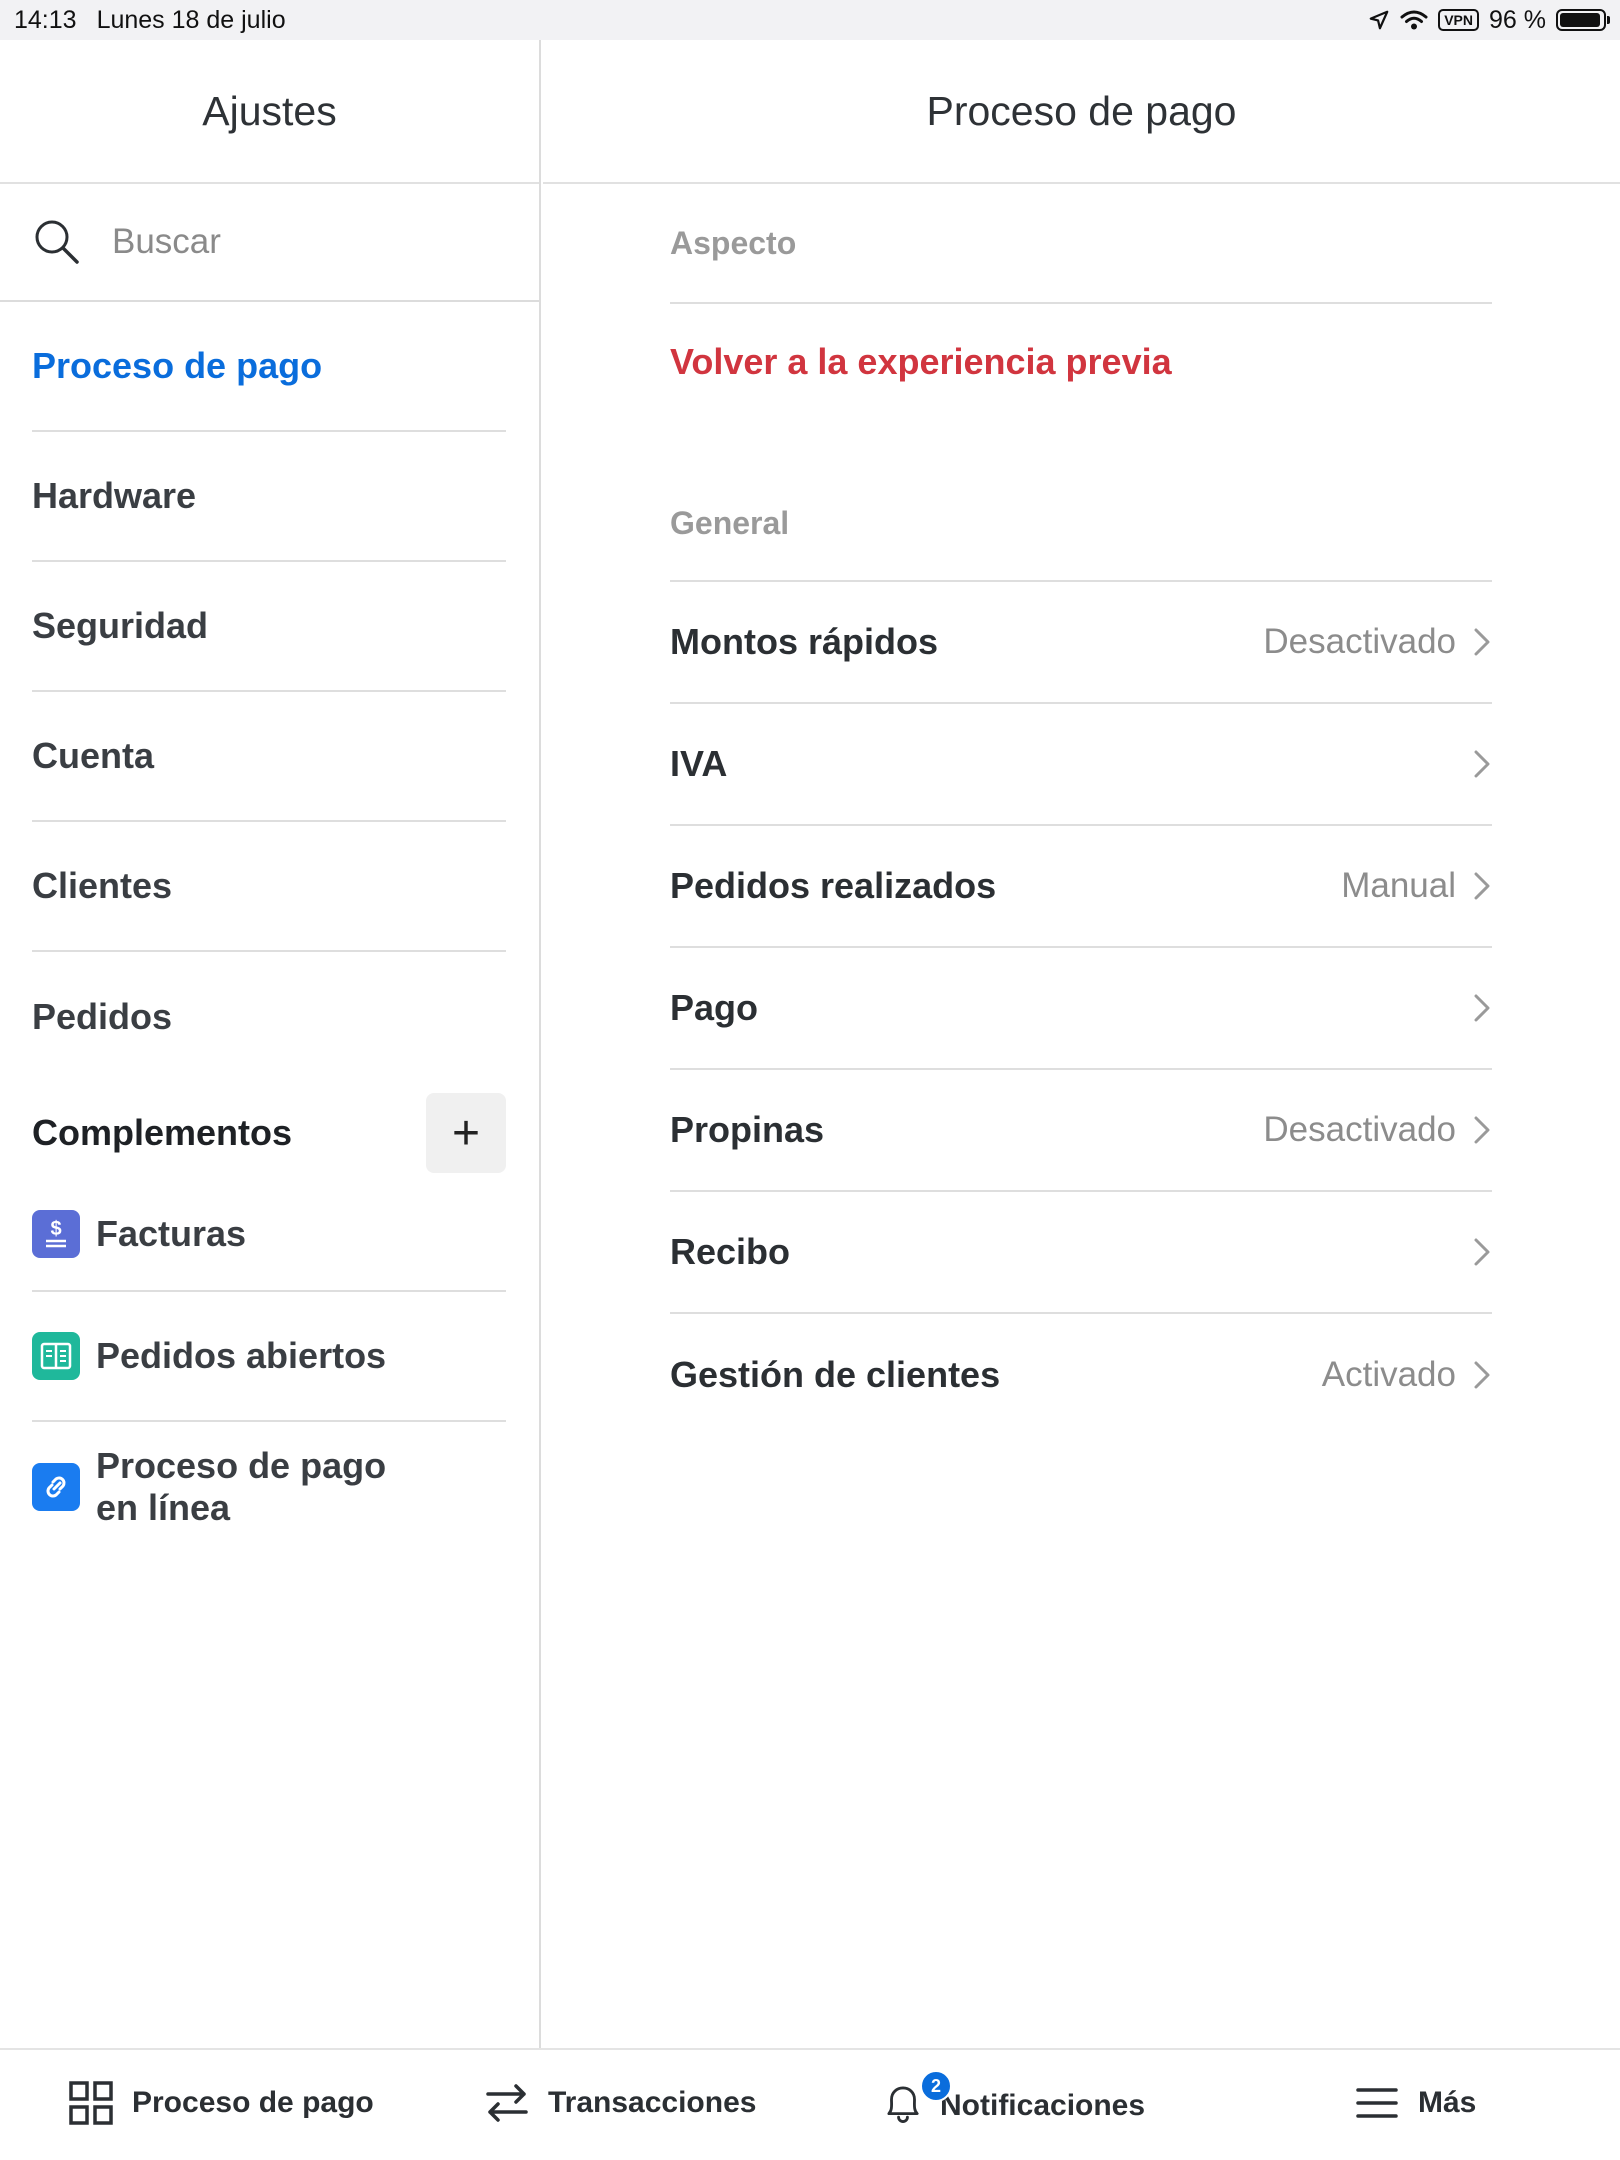  What do you see at coordinates (241, 1355) in the screenshot?
I see `addon-label: Pedidos abiertos` at bounding box center [241, 1355].